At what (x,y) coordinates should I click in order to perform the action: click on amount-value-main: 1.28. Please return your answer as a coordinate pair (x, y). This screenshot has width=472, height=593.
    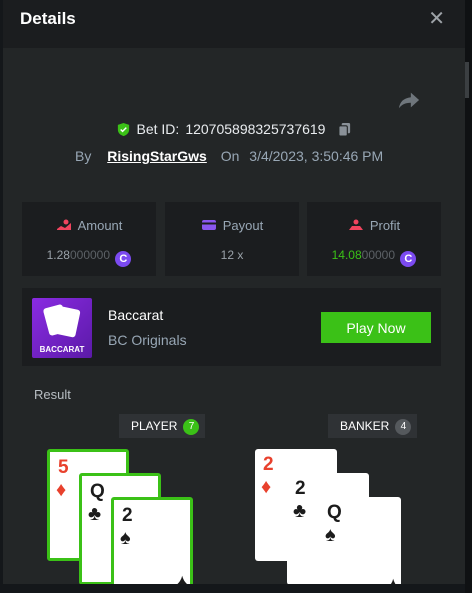
    Looking at the image, I should click on (58, 255).